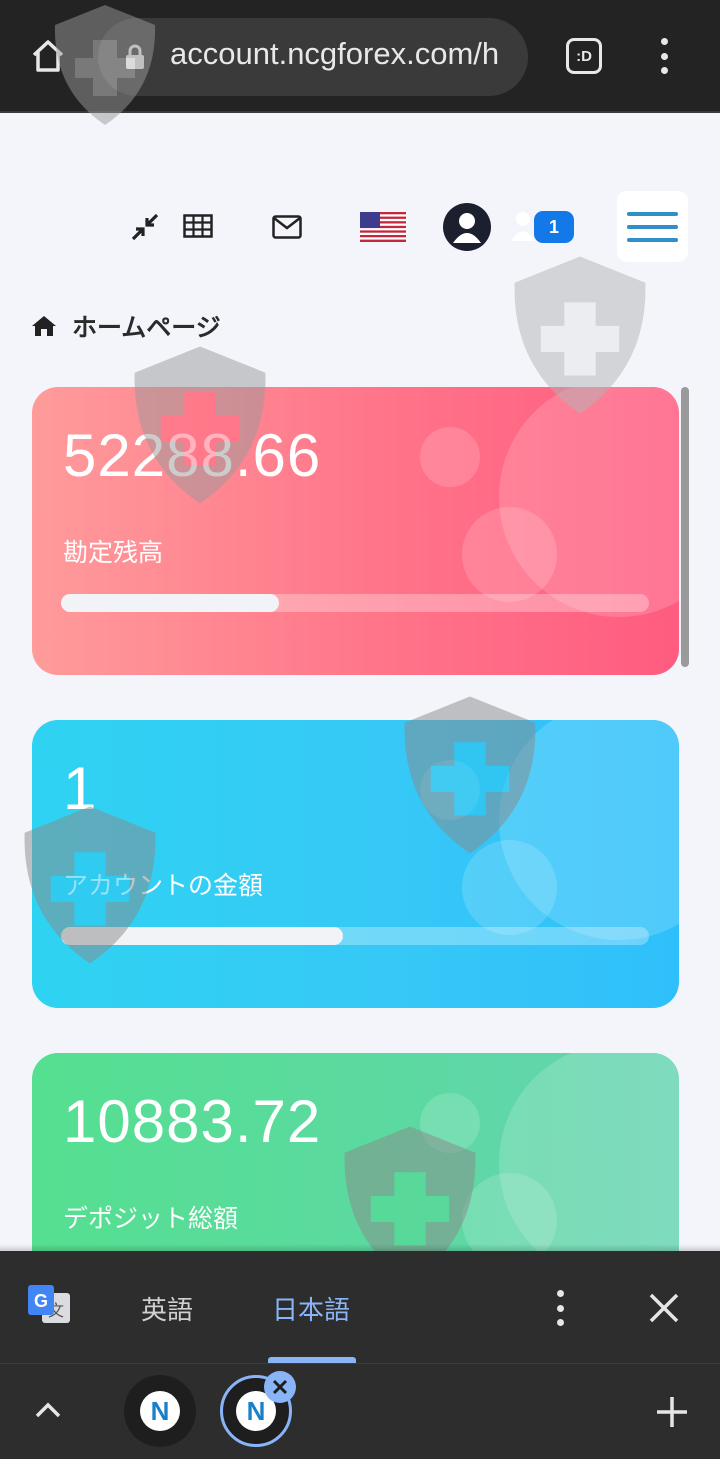 This screenshot has height=1459, width=720. Describe the element at coordinates (192, 1121) in the screenshot. I see `card-value: 10883.72` at that location.